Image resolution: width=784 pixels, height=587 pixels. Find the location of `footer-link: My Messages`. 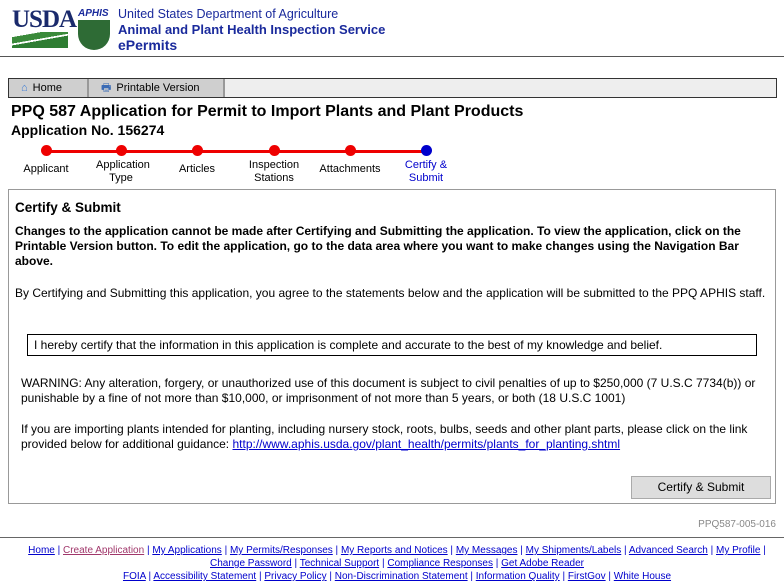

footer-link: My Messages is located at coordinates (487, 550).